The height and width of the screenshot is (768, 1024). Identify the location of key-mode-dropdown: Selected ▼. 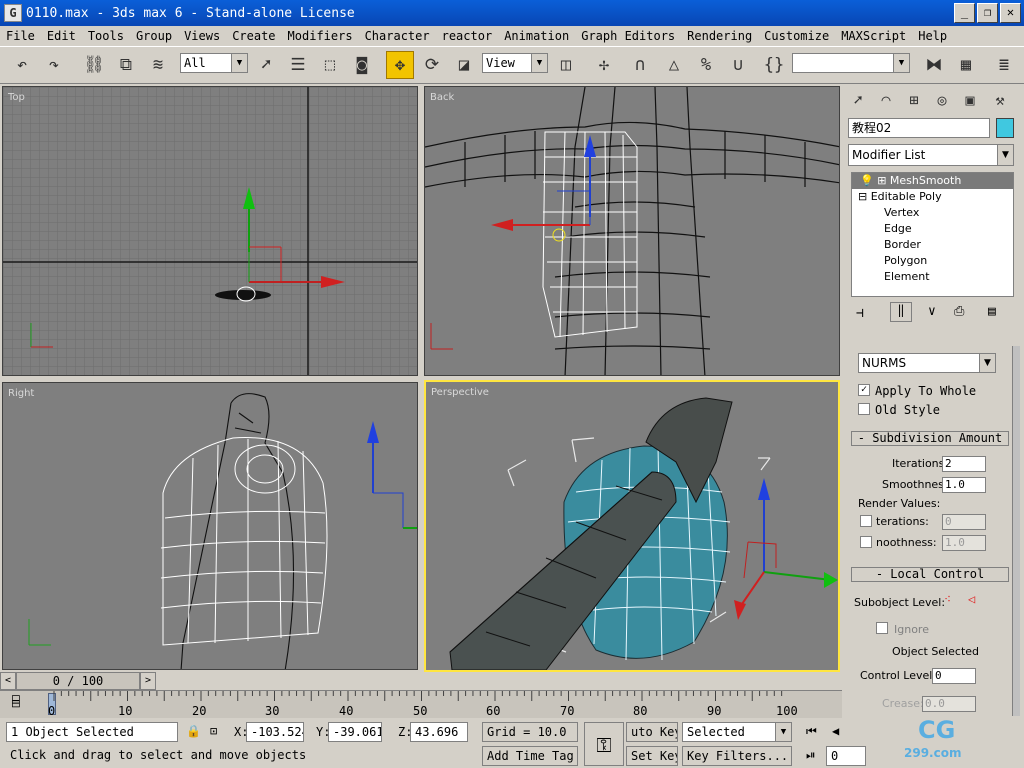
(737, 732).